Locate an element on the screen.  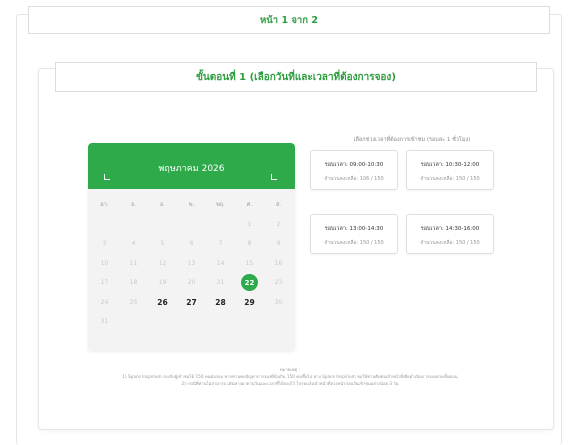
calendar-day-disabled: 9 is located at coordinates (278, 244).